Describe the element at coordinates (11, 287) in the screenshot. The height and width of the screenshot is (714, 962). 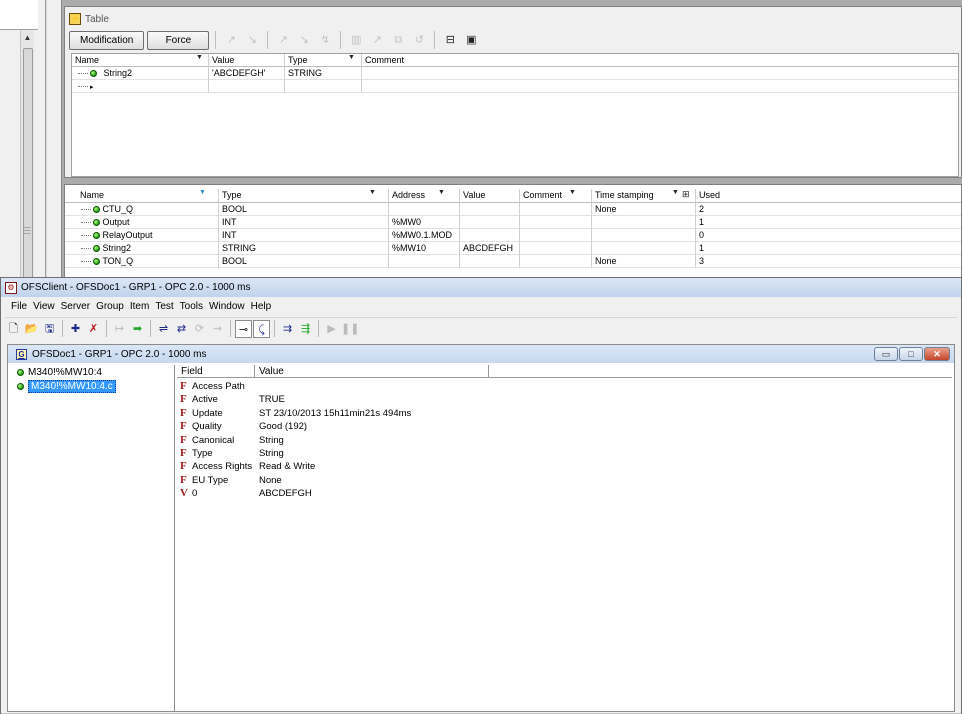
I see `ofs-app-icon: ⚙` at that location.